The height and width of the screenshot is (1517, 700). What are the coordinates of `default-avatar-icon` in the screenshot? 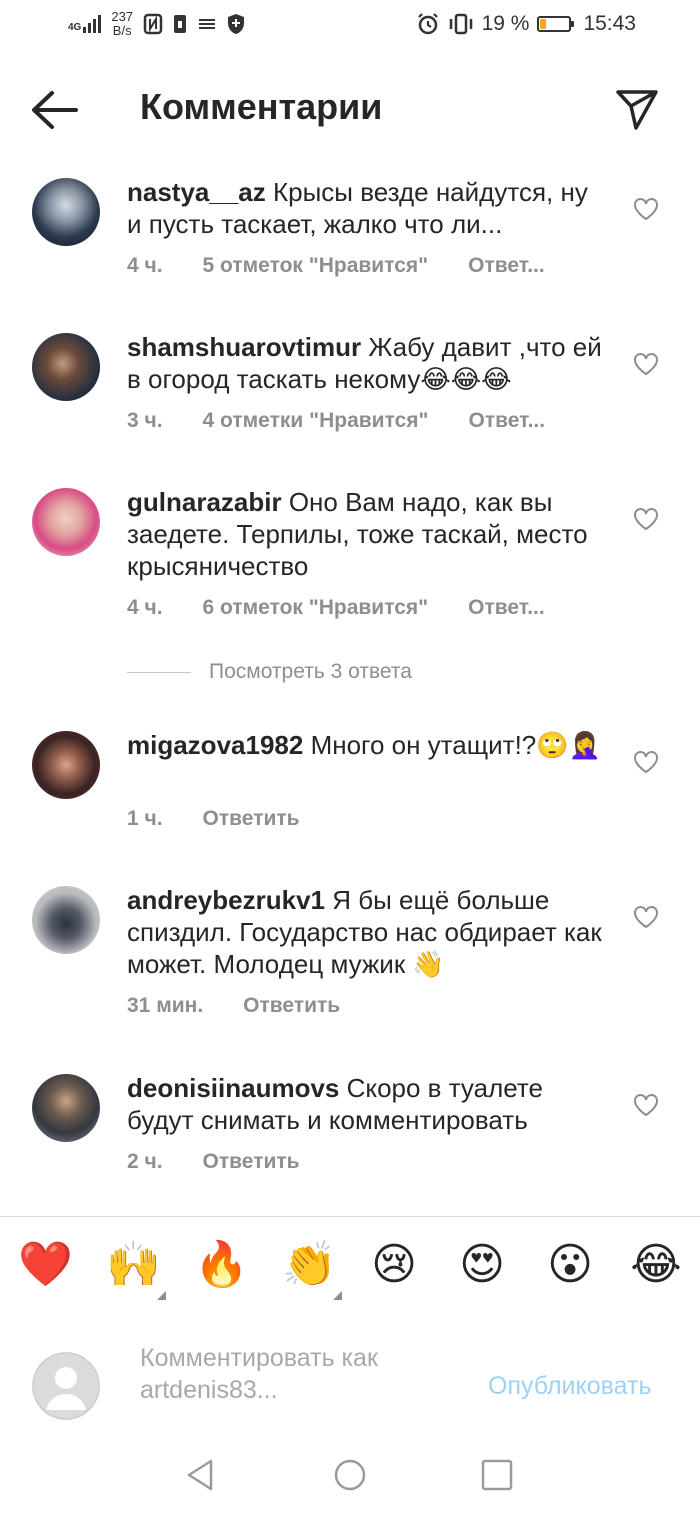 It's located at (66, 1386).